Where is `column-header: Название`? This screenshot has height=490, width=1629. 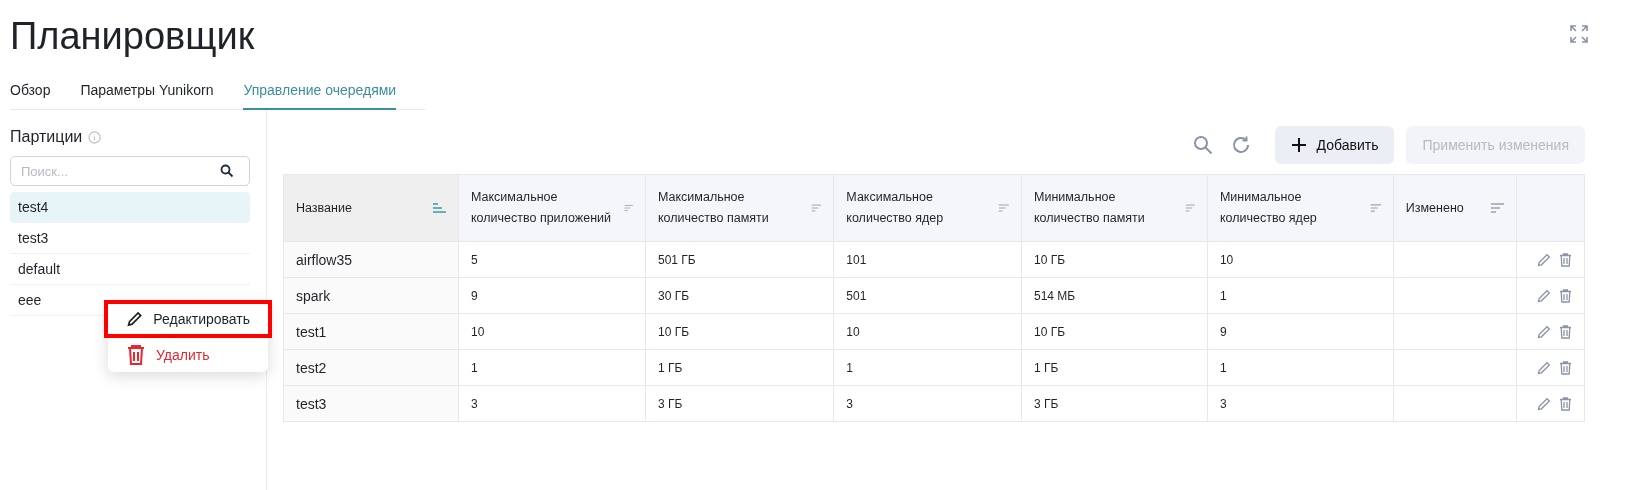
column-header: Название is located at coordinates (371, 208).